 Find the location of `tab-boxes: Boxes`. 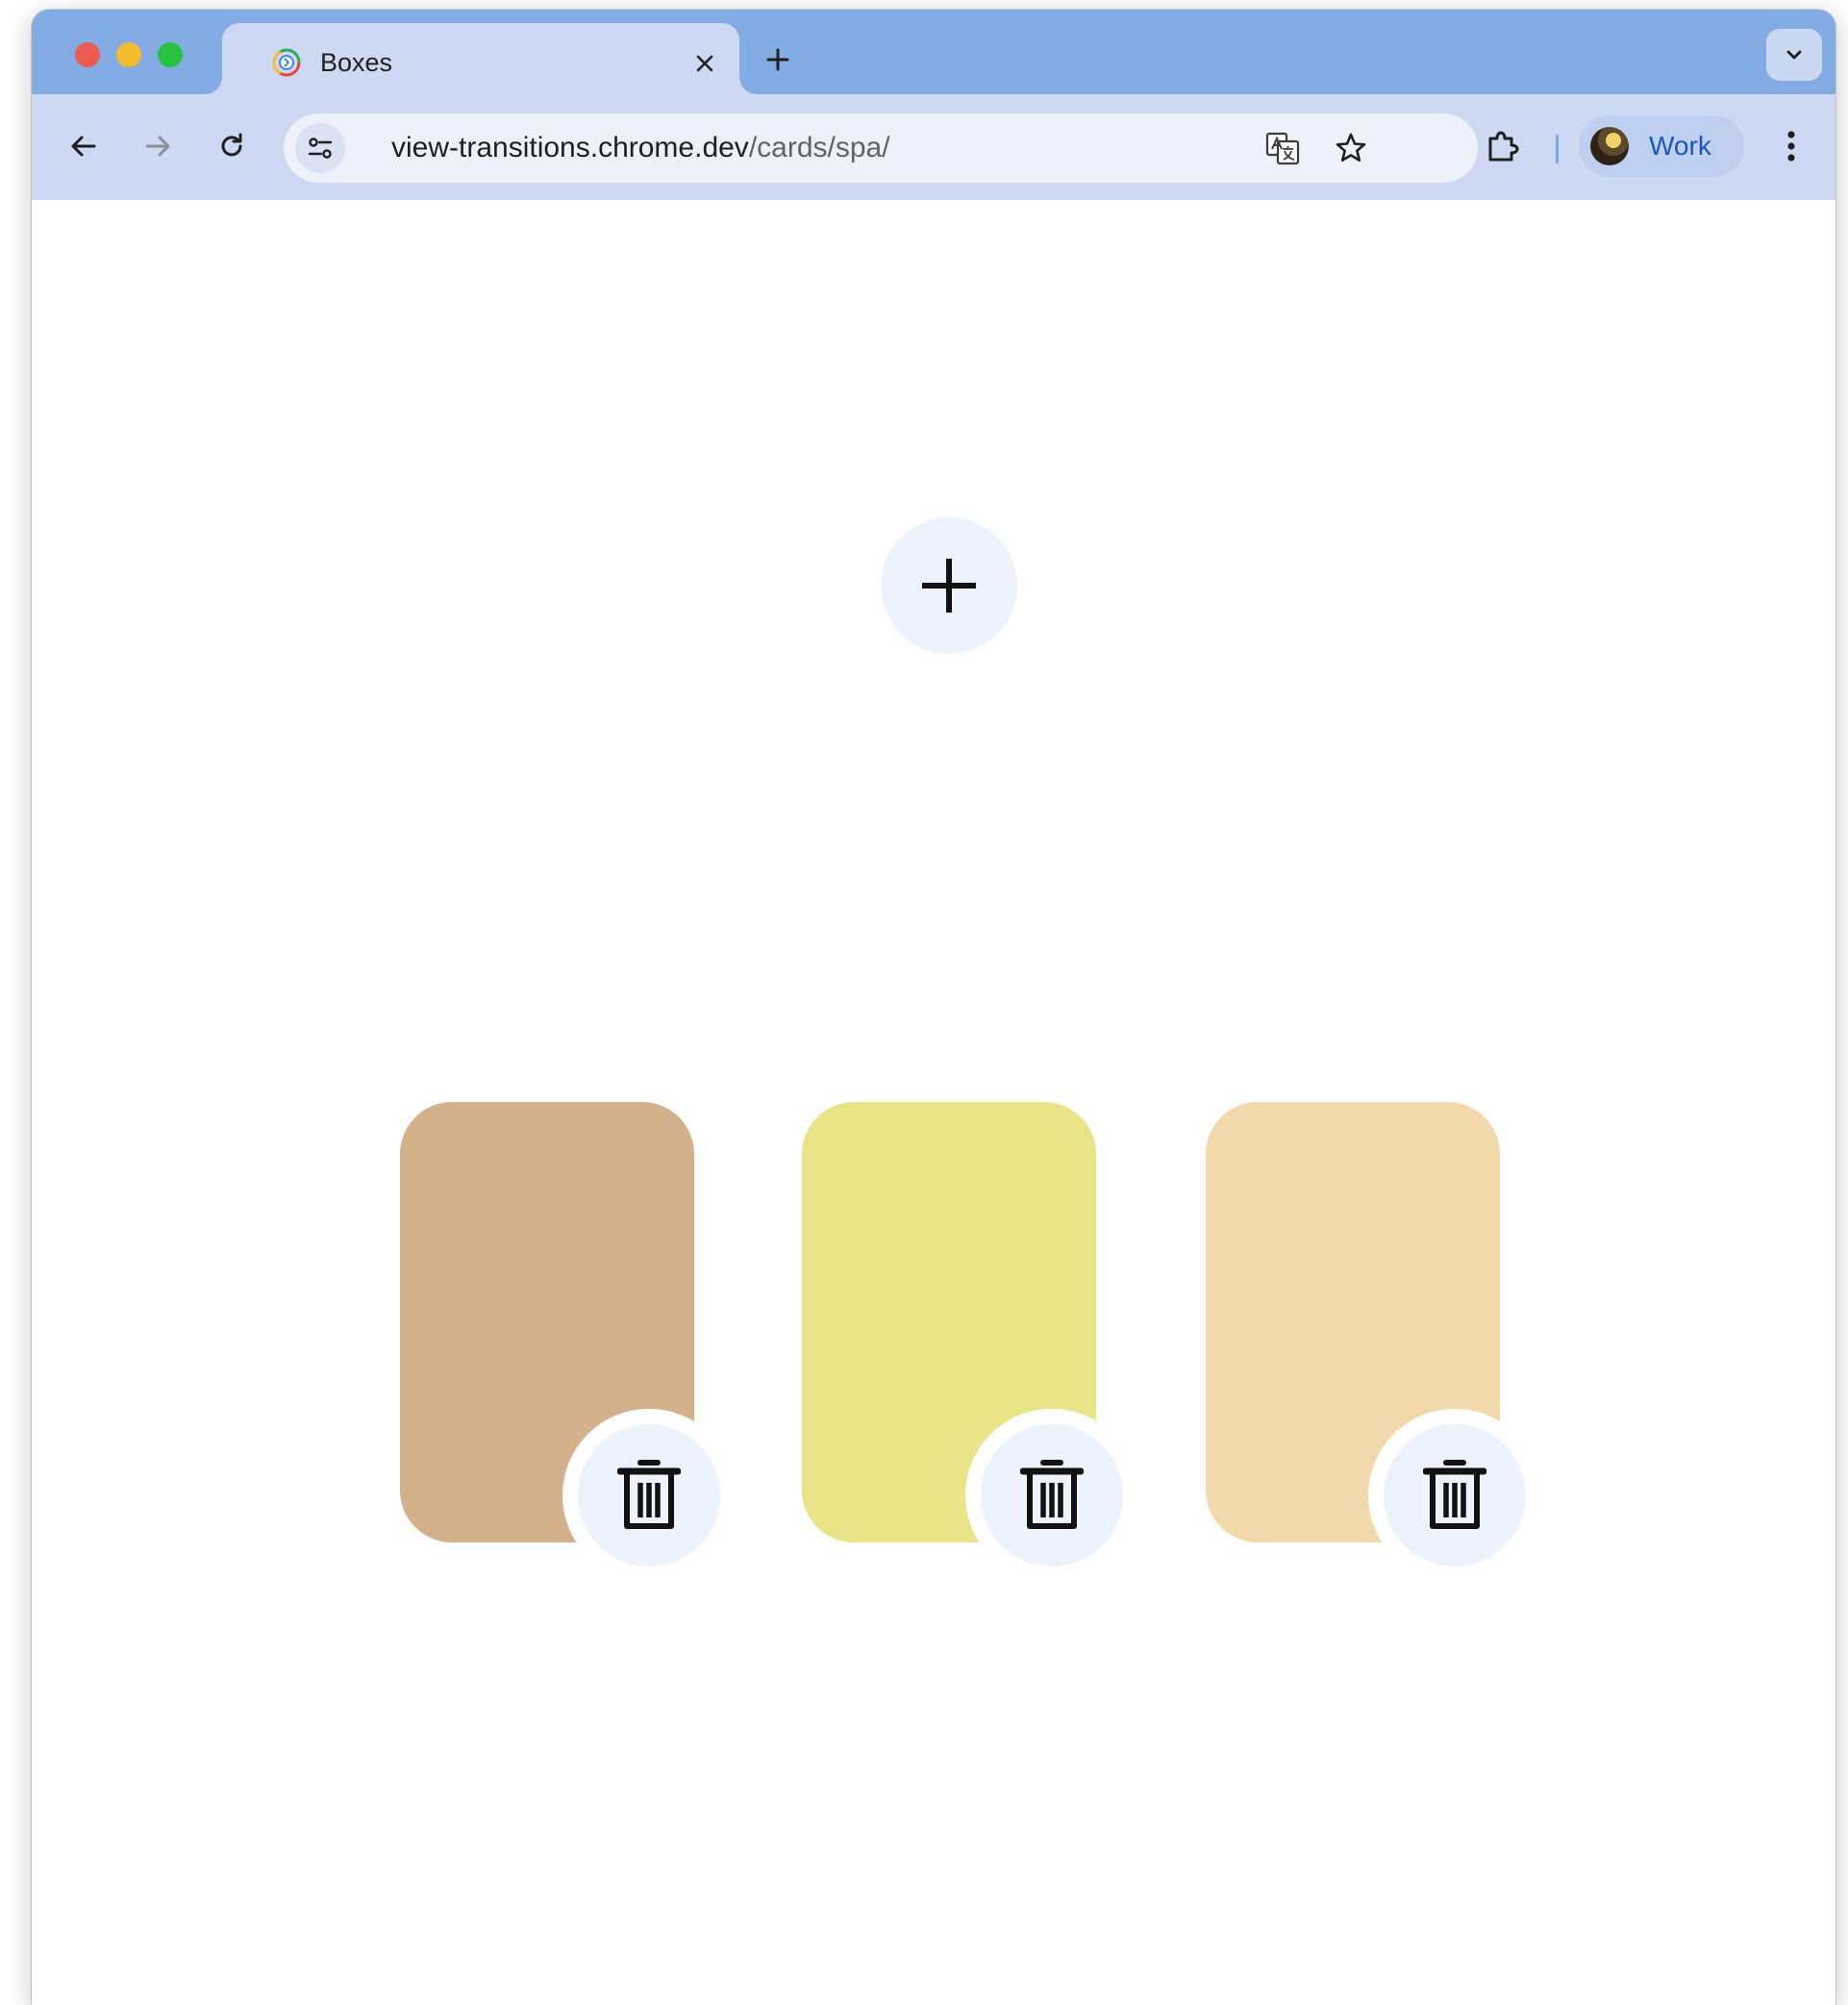

tab-boxes: Boxes is located at coordinates (480, 63).